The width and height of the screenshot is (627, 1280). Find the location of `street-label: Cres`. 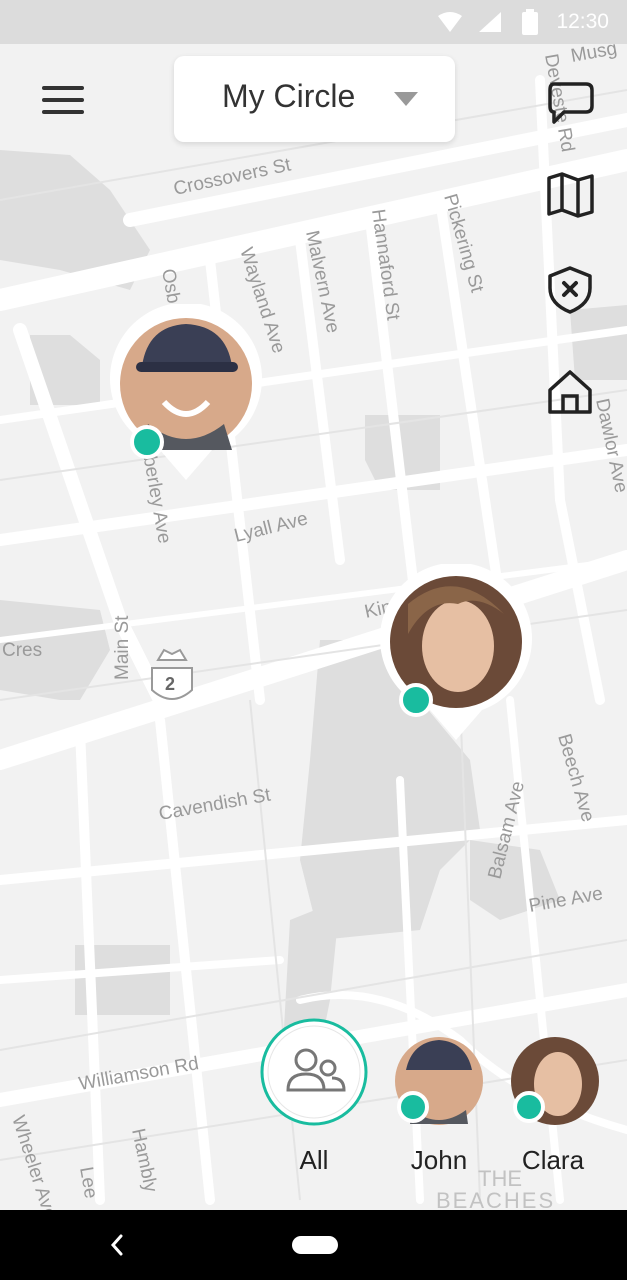

street-label: Cres is located at coordinates (22, 650).